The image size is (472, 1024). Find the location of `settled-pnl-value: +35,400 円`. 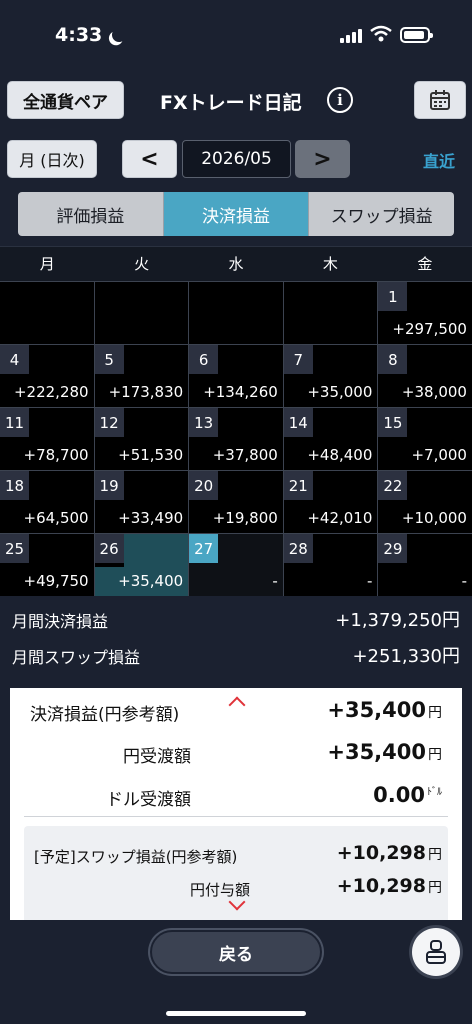

settled-pnl-value: +35,400 円 is located at coordinates (384, 710).